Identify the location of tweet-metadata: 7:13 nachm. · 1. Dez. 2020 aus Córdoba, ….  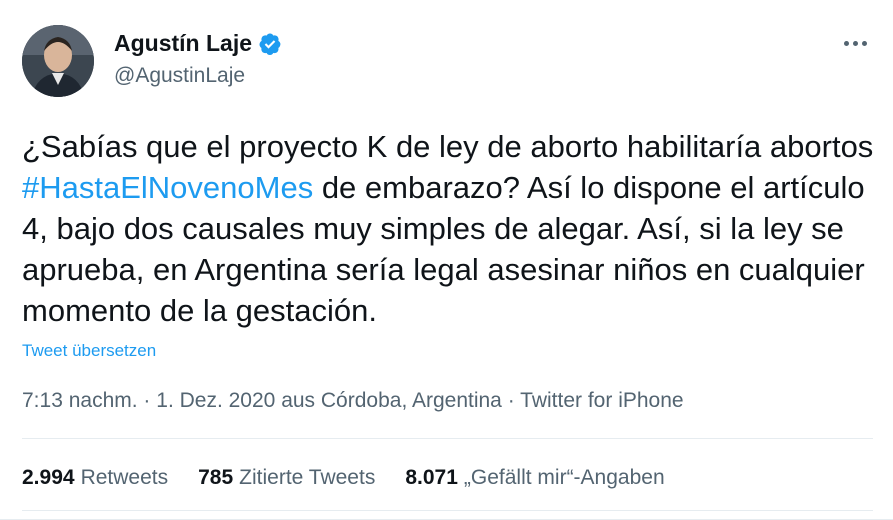
(353, 401).